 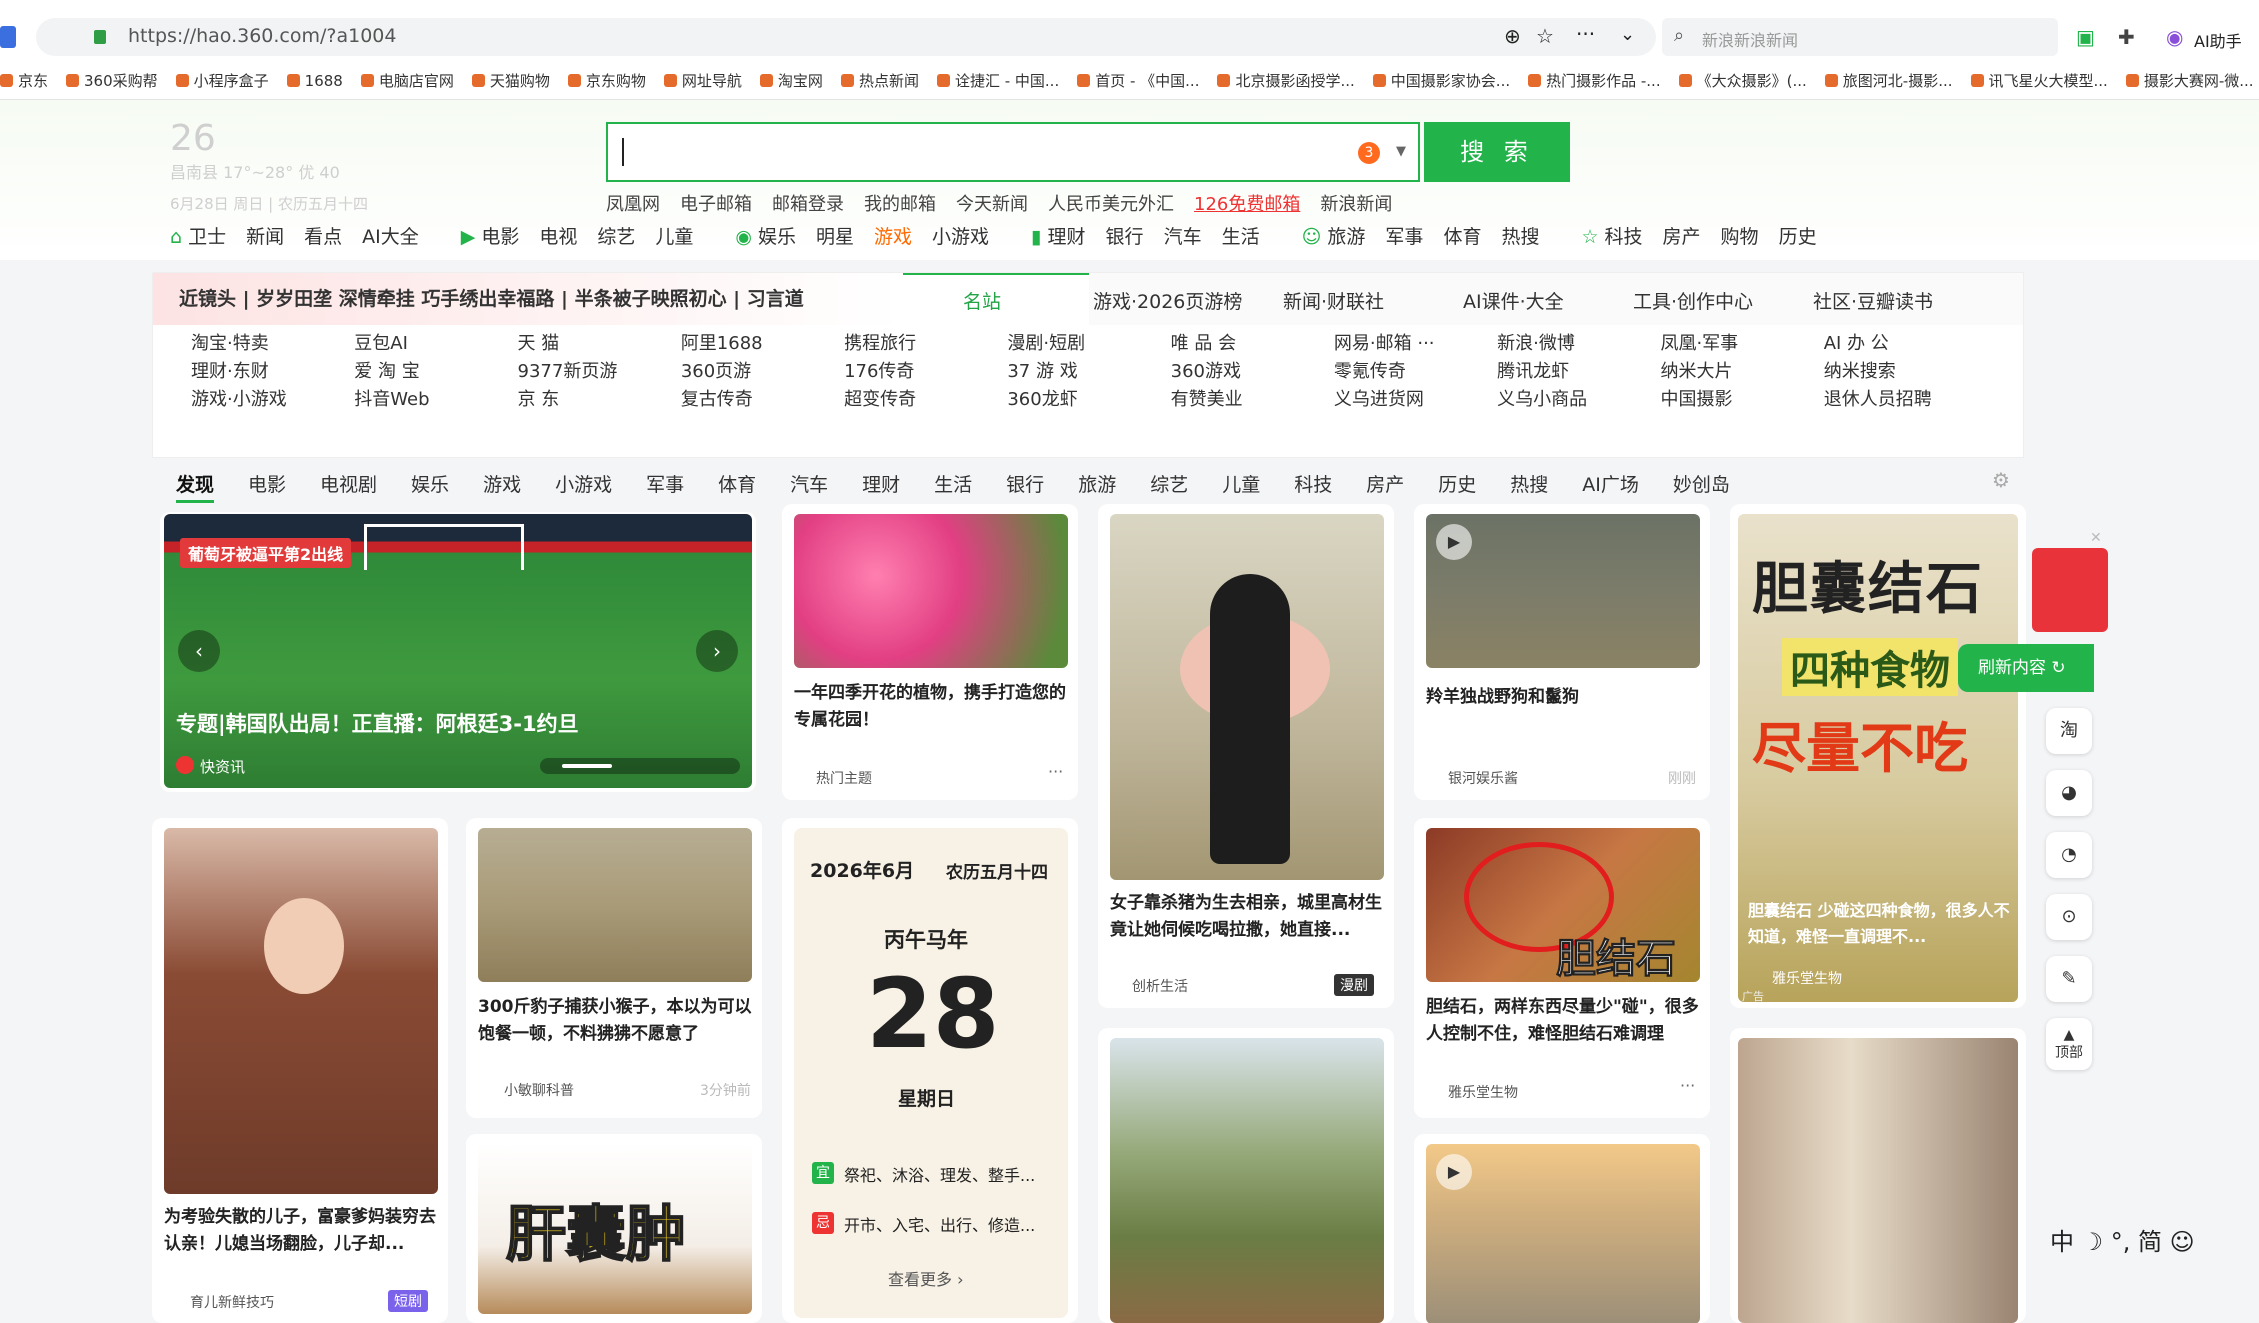 I want to click on site-link: 网易·邮箱 ···, so click(x=1384, y=342).